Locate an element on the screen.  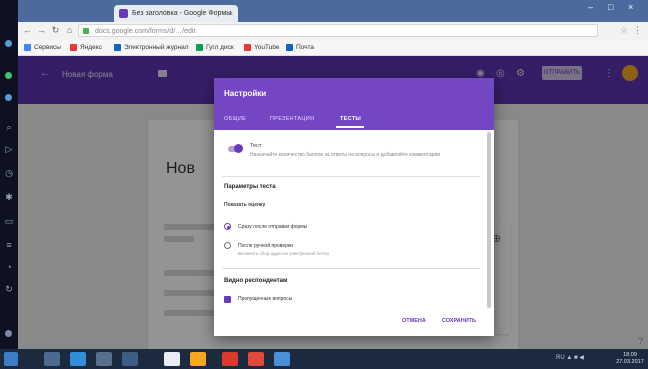
bookmark-label: YouTube is located at coordinates (267, 47).